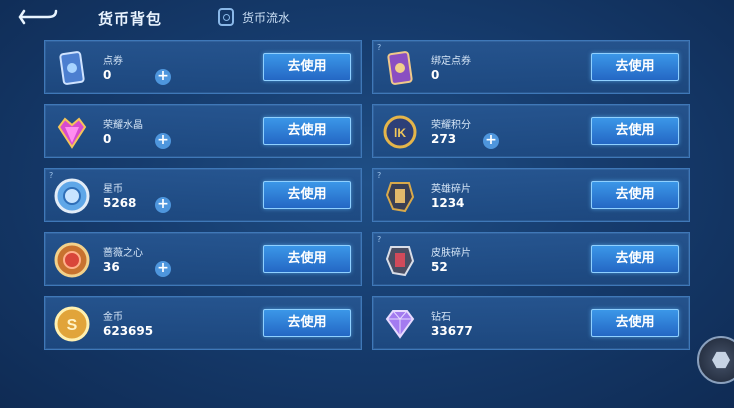 The width and height of the screenshot is (734, 408). Describe the element at coordinates (120, 203) in the screenshot. I see `currency-amount: 5268` at that location.